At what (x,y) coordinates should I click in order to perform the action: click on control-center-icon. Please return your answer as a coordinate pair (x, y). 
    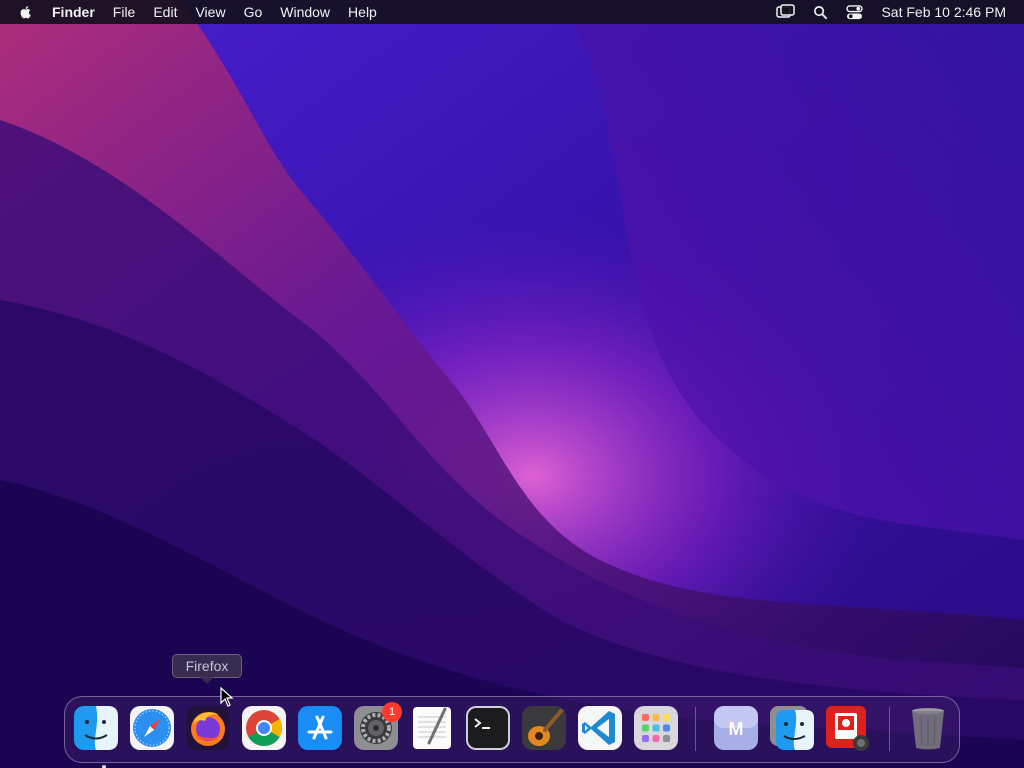
    Looking at the image, I should click on (854, 12).